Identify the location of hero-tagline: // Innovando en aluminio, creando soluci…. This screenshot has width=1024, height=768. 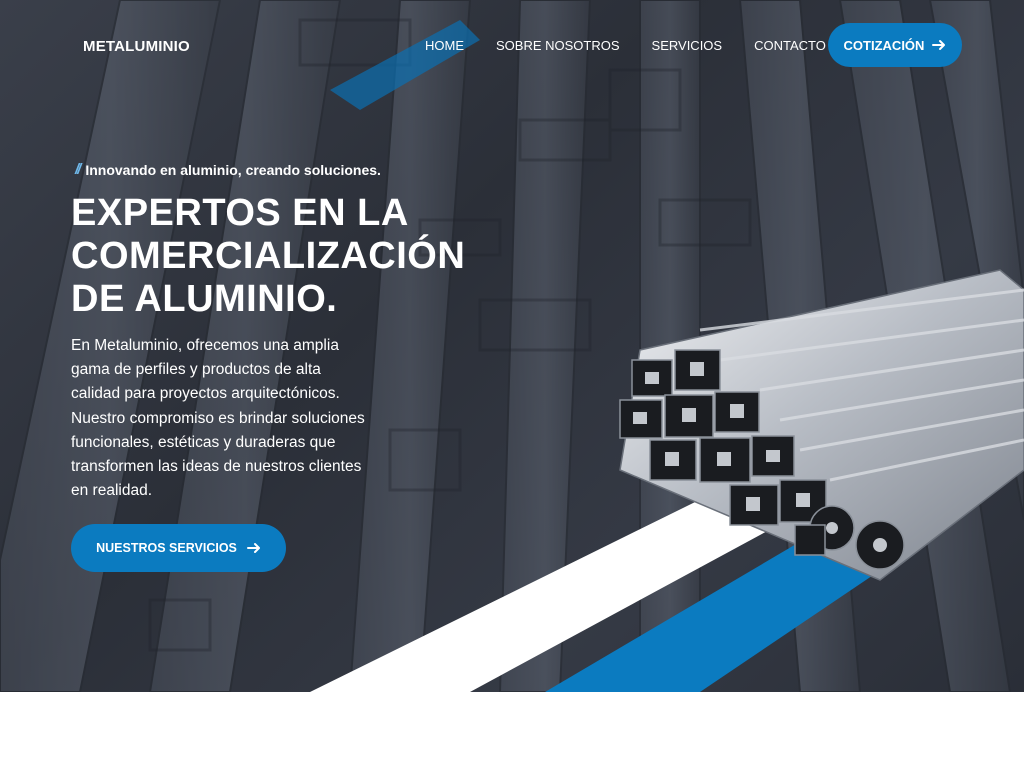
(228, 169).